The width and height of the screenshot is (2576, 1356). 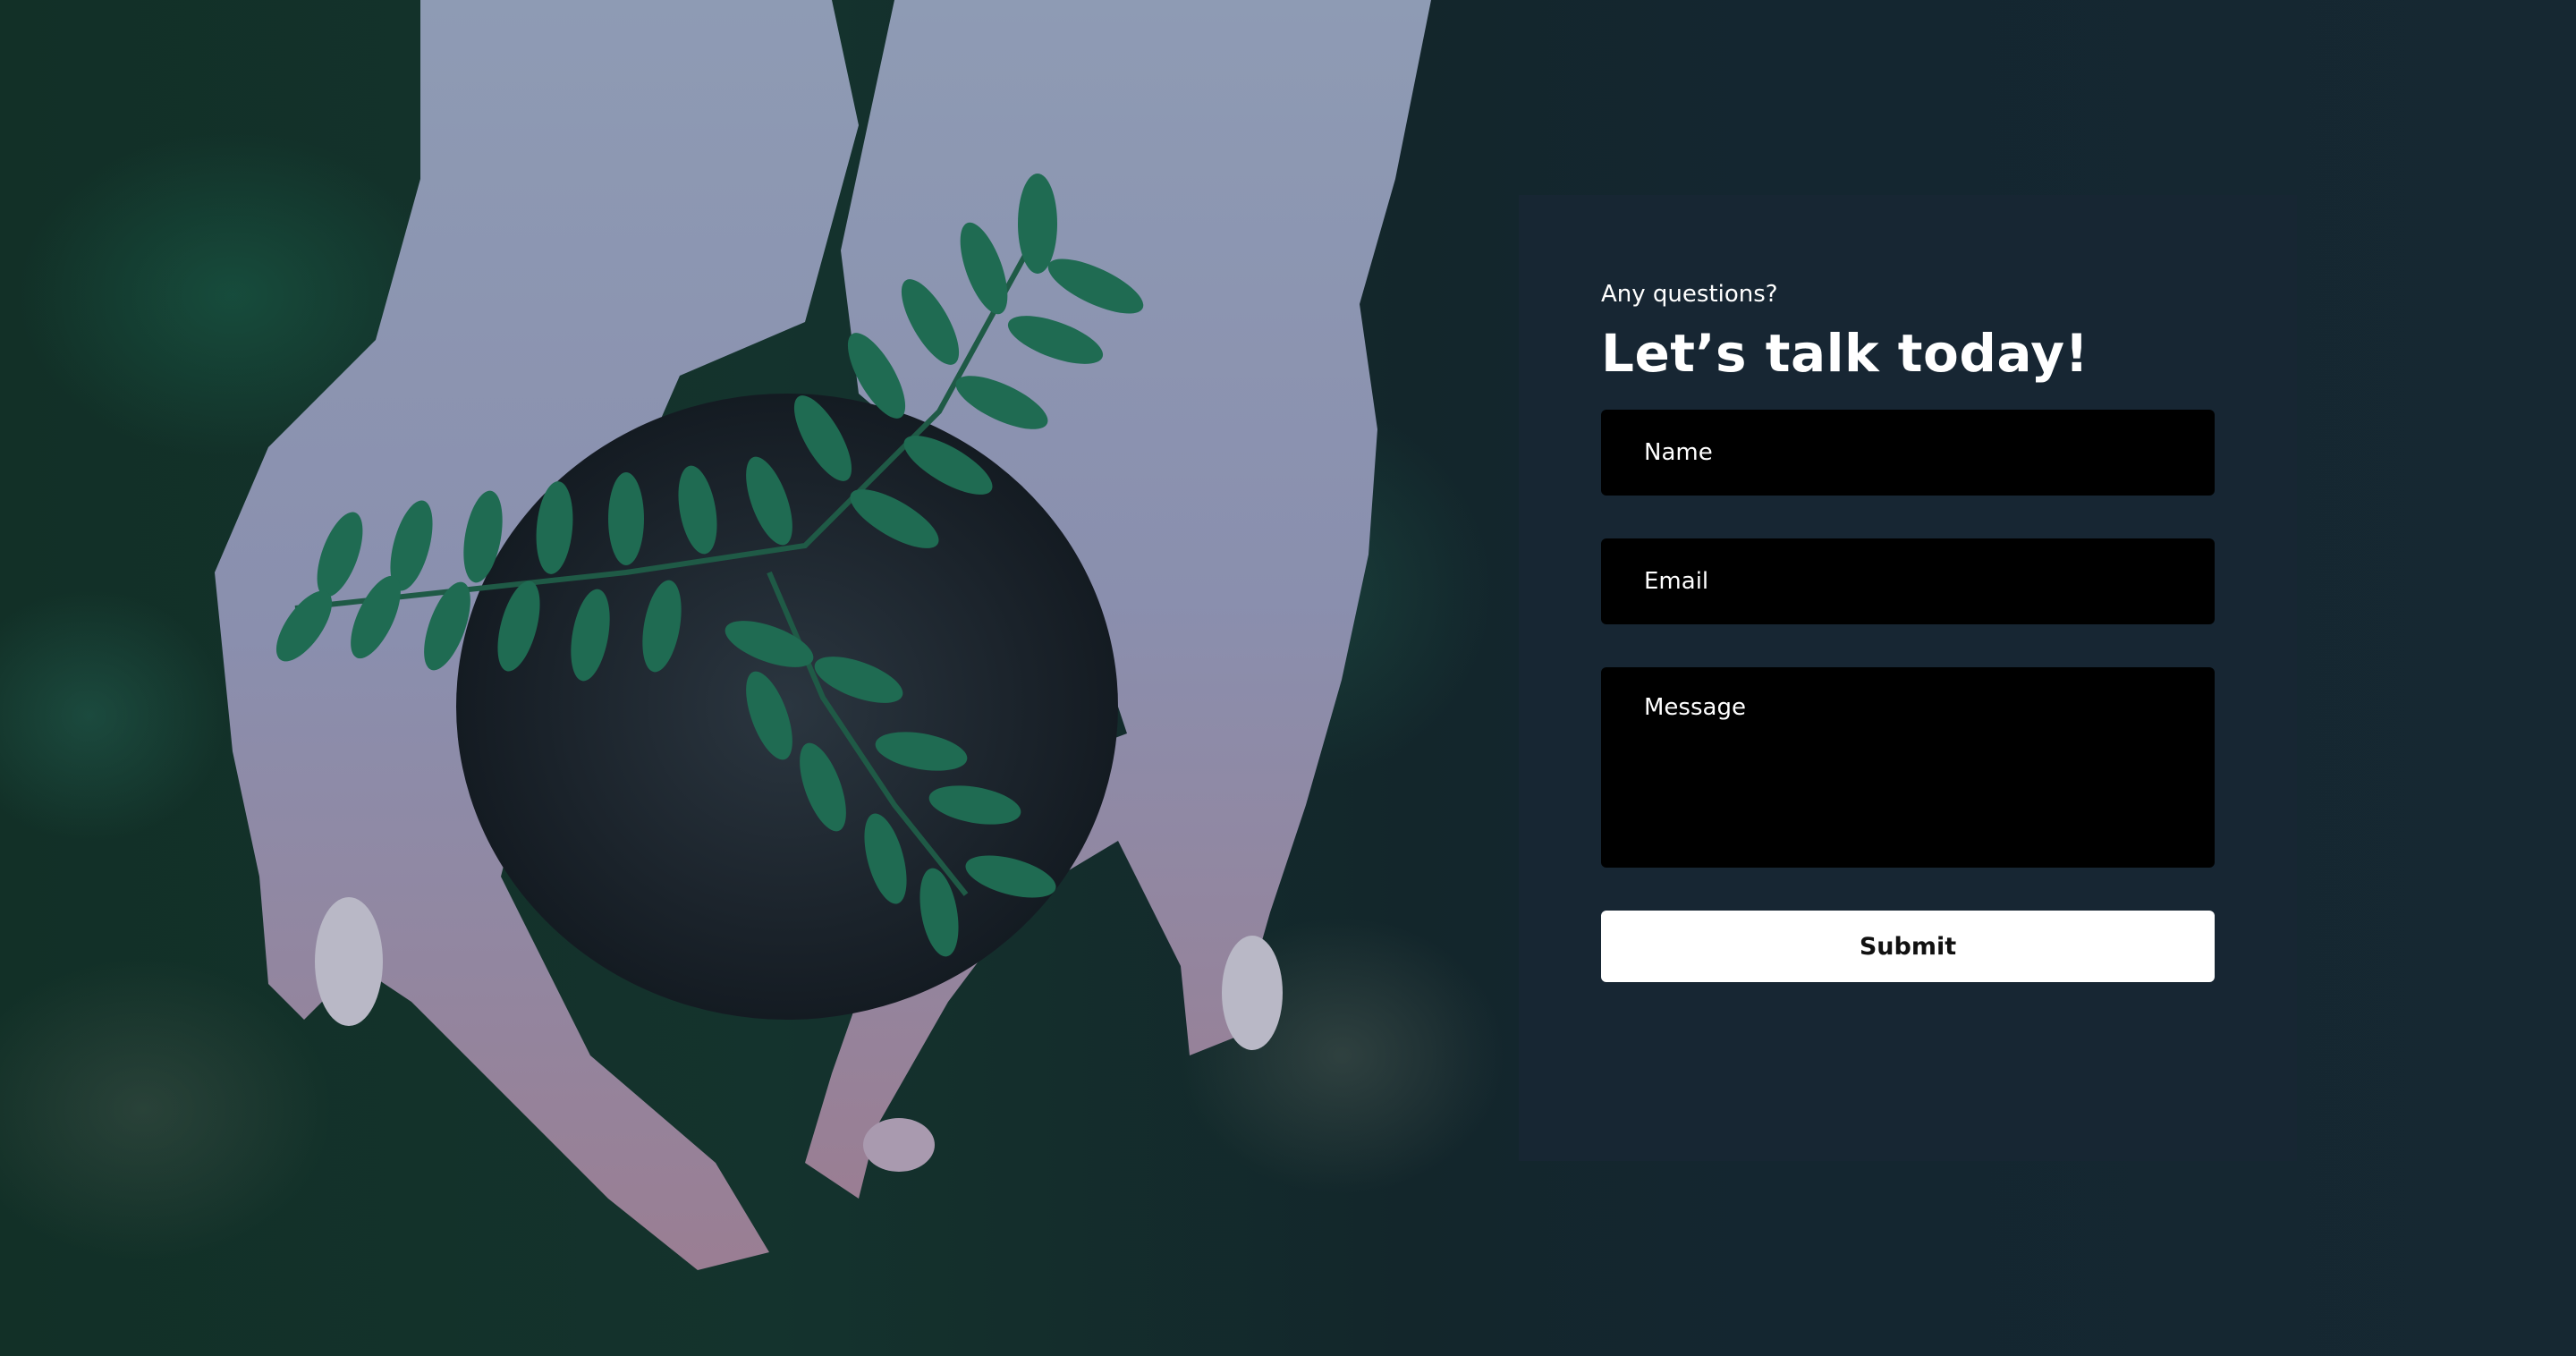 I want to click on name-field, so click(x=1908, y=453).